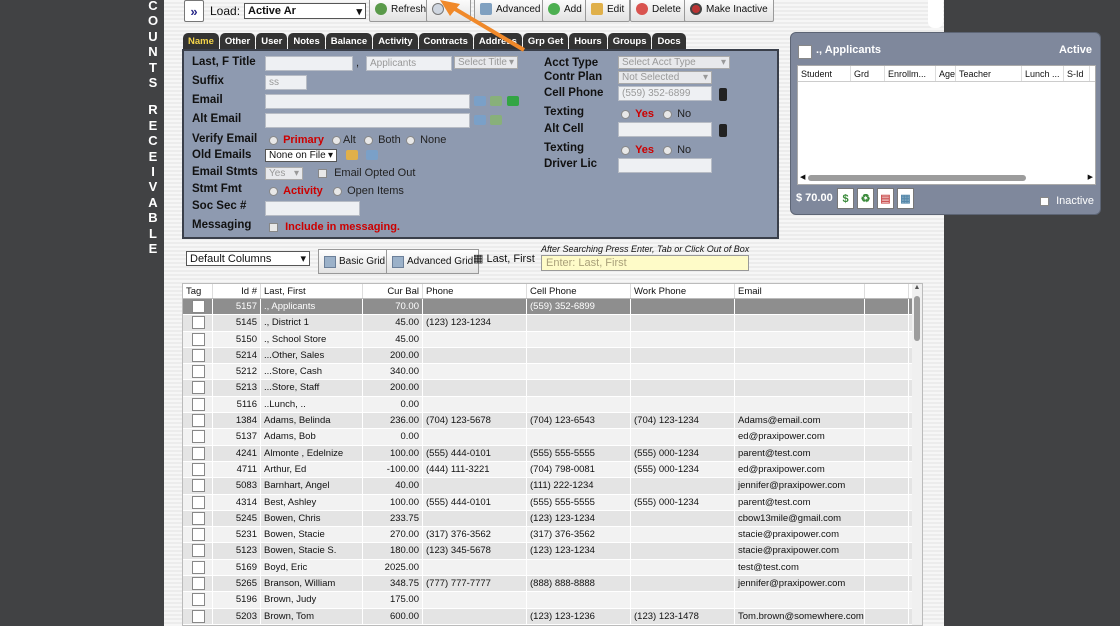 Image resolution: width=1120 pixels, height=626 pixels. I want to click on table-row: 5116 ..Lunch, .. 0.00, so click(552, 405).